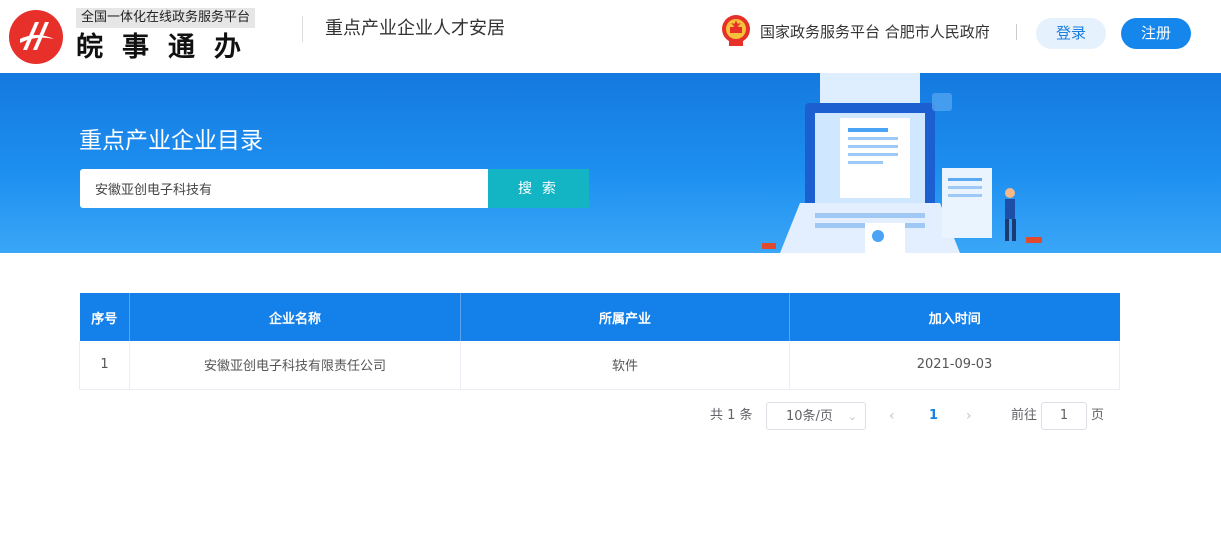  I want to click on page-size-select: 10条/页 ⌄, so click(816, 416).